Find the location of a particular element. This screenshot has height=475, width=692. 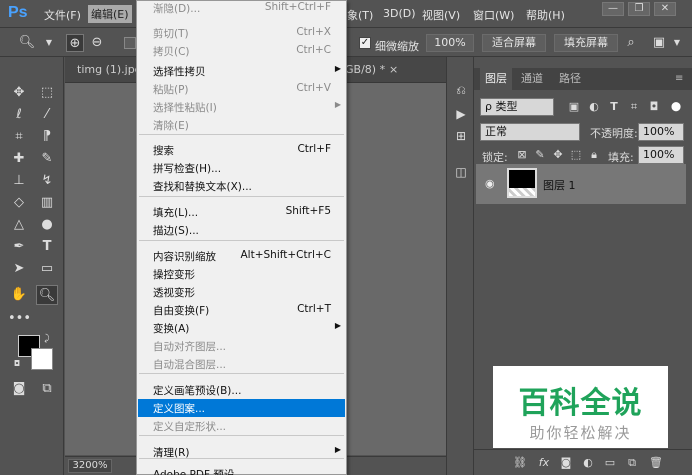

layer-name: 图层 1 is located at coordinates (559, 185).